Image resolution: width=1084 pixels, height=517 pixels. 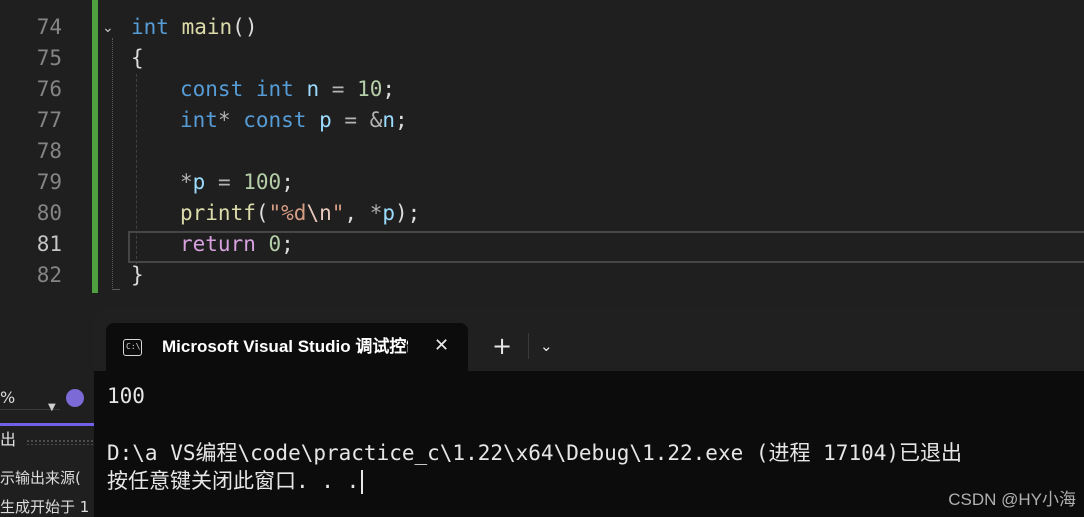 I want to click on build-output-line: 生成开始于 1, so click(x=45, y=507).